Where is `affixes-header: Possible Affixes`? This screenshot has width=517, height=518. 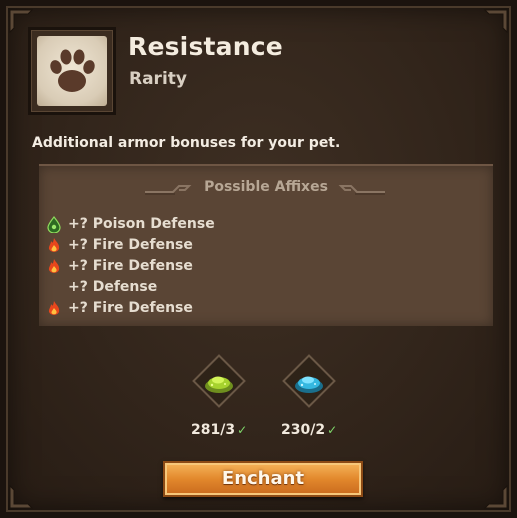 affixes-header: Possible Affixes is located at coordinates (266, 187).